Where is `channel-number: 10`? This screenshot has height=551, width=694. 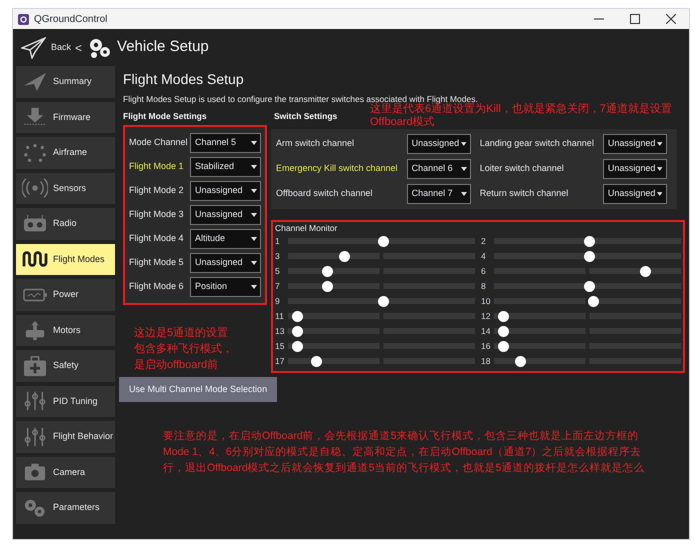
channel-number: 10 is located at coordinates (486, 301).